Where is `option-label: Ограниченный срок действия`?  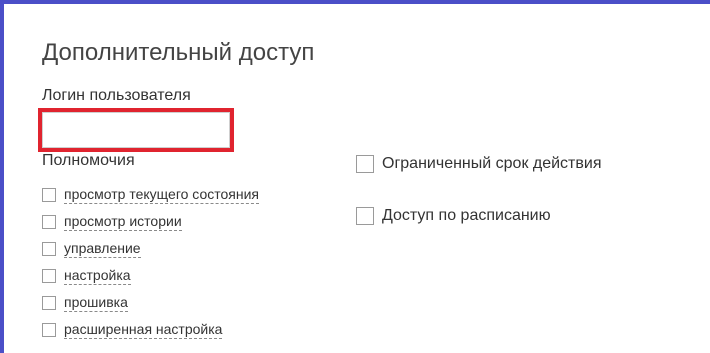 option-label: Ограниченный срок действия is located at coordinates (492, 163).